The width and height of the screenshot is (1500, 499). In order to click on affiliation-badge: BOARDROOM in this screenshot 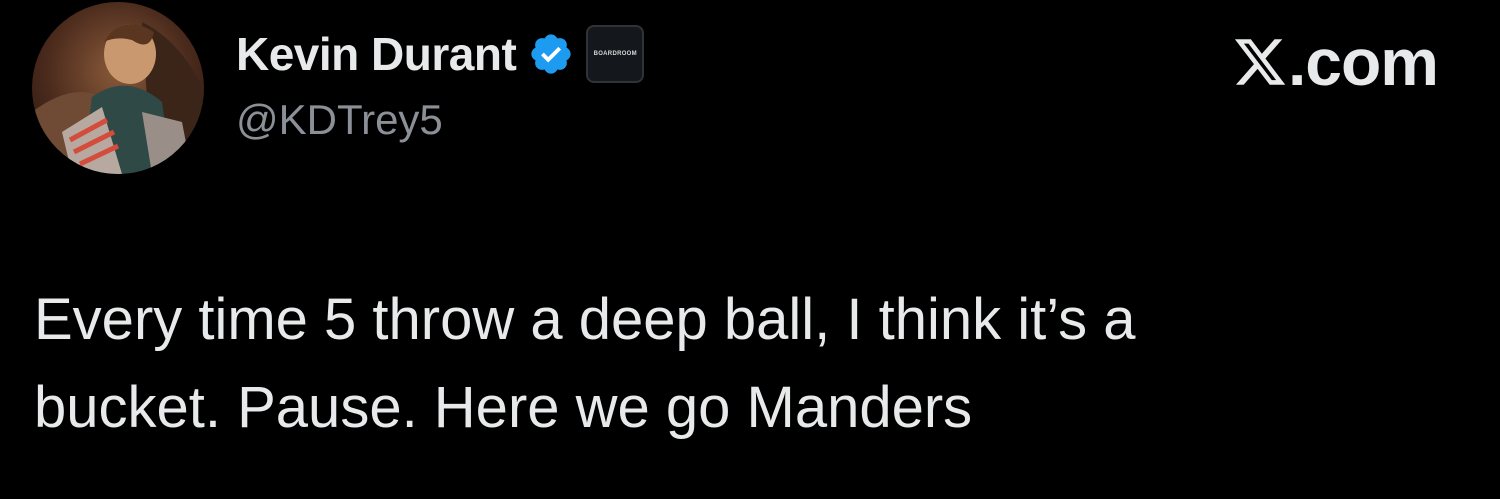, I will do `click(615, 54)`.